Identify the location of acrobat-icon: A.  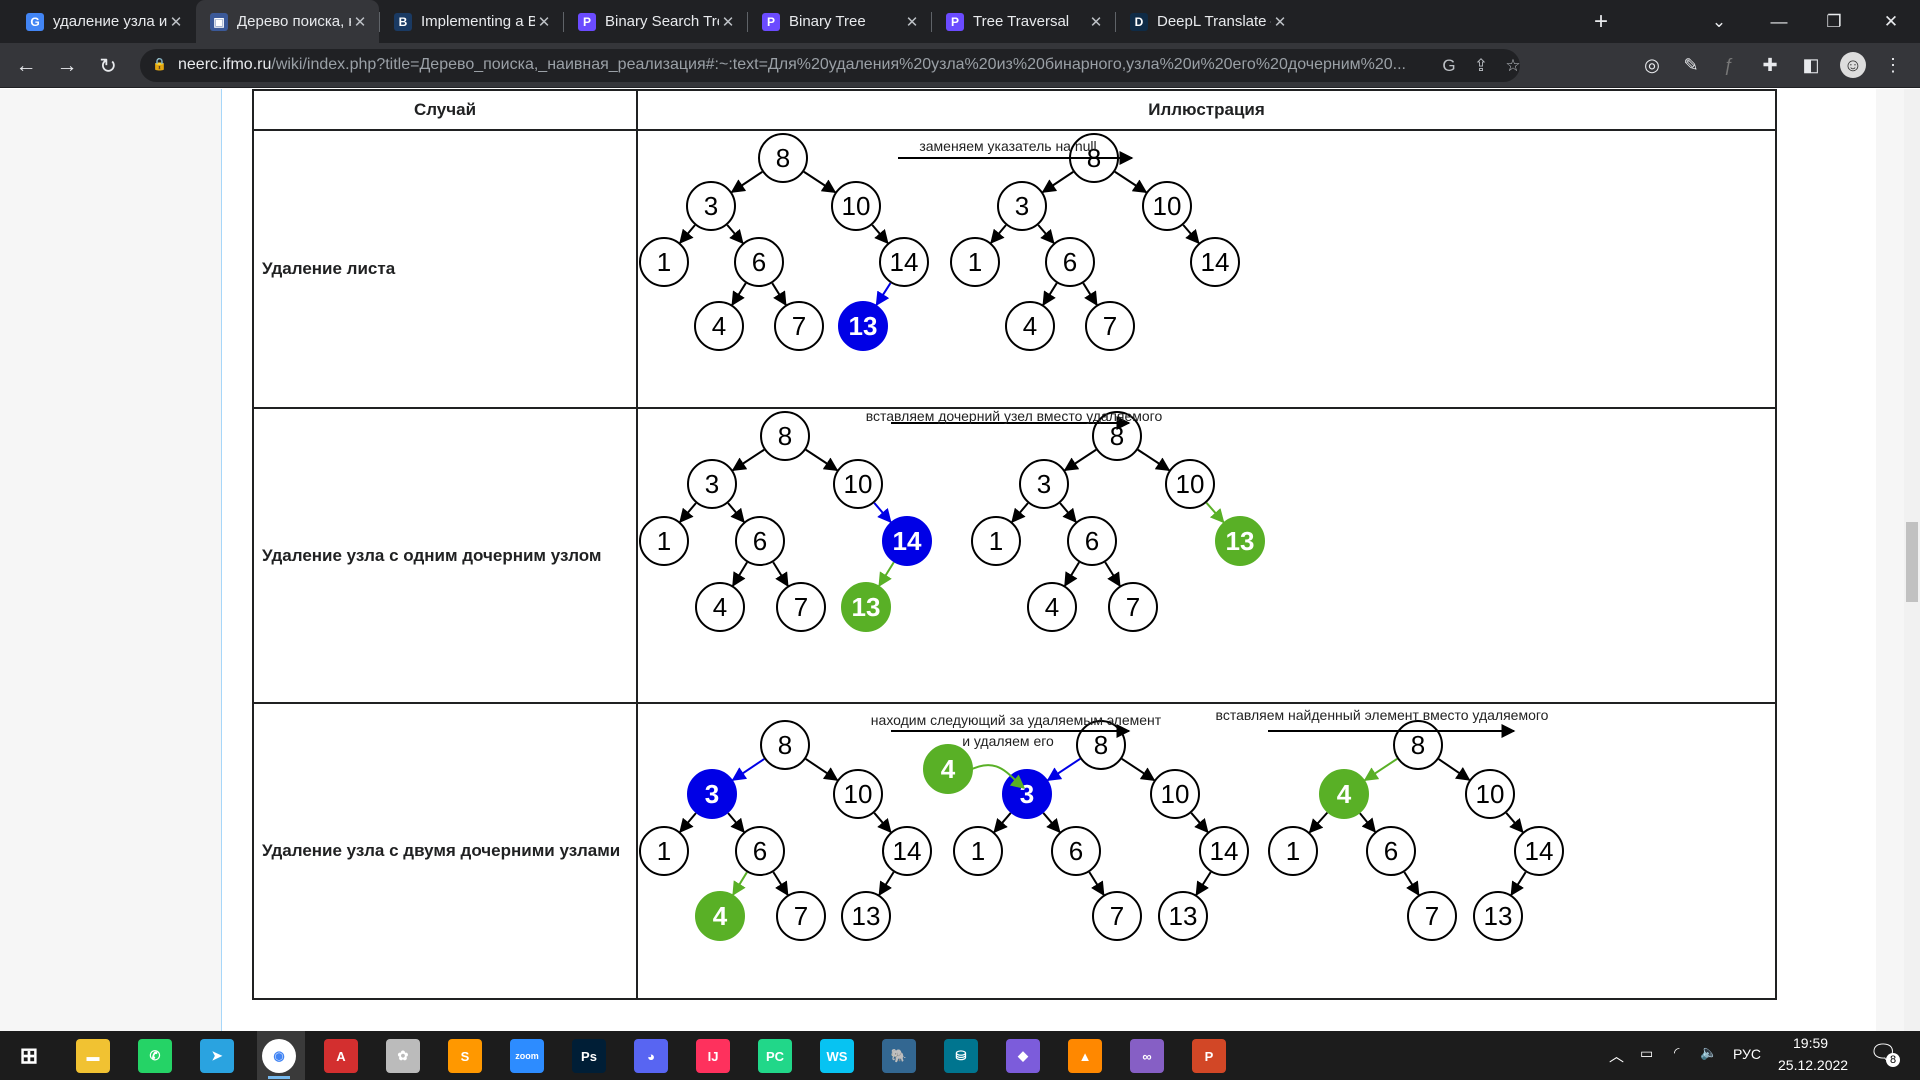
(341, 1056).